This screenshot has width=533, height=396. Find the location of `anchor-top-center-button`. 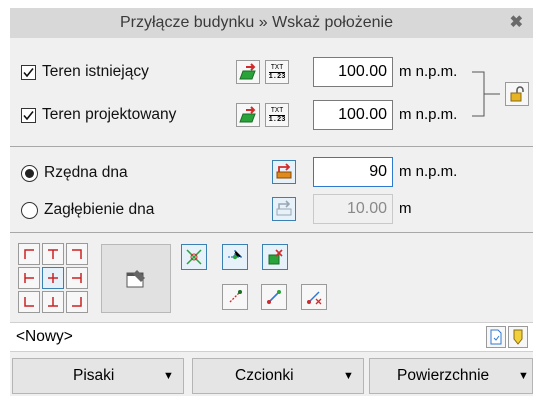

anchor-top-center-button is located at coordinates (53, 254).